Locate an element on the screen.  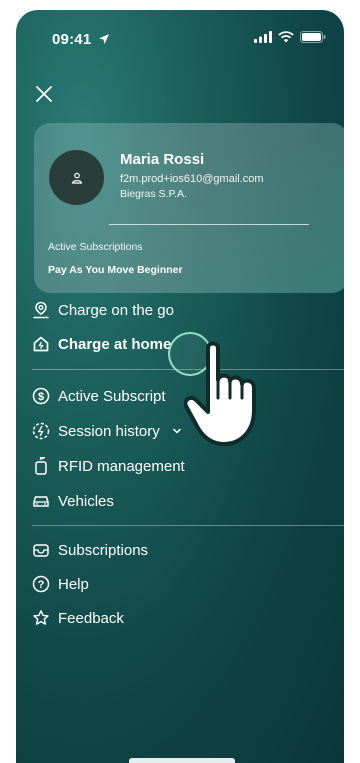
menu-item-help: ? Help is located at coordinates (60, 584).